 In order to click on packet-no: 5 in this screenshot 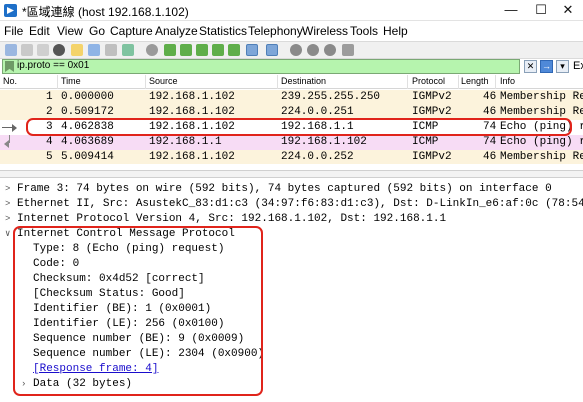, I will do `click(49, 157)`.